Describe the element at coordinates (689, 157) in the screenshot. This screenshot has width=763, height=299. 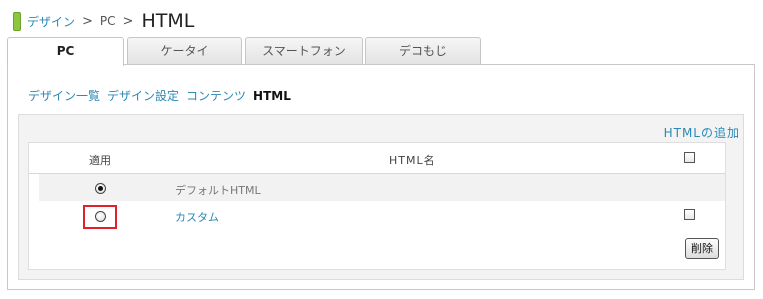
I see `select-all-checkbox` at that location.